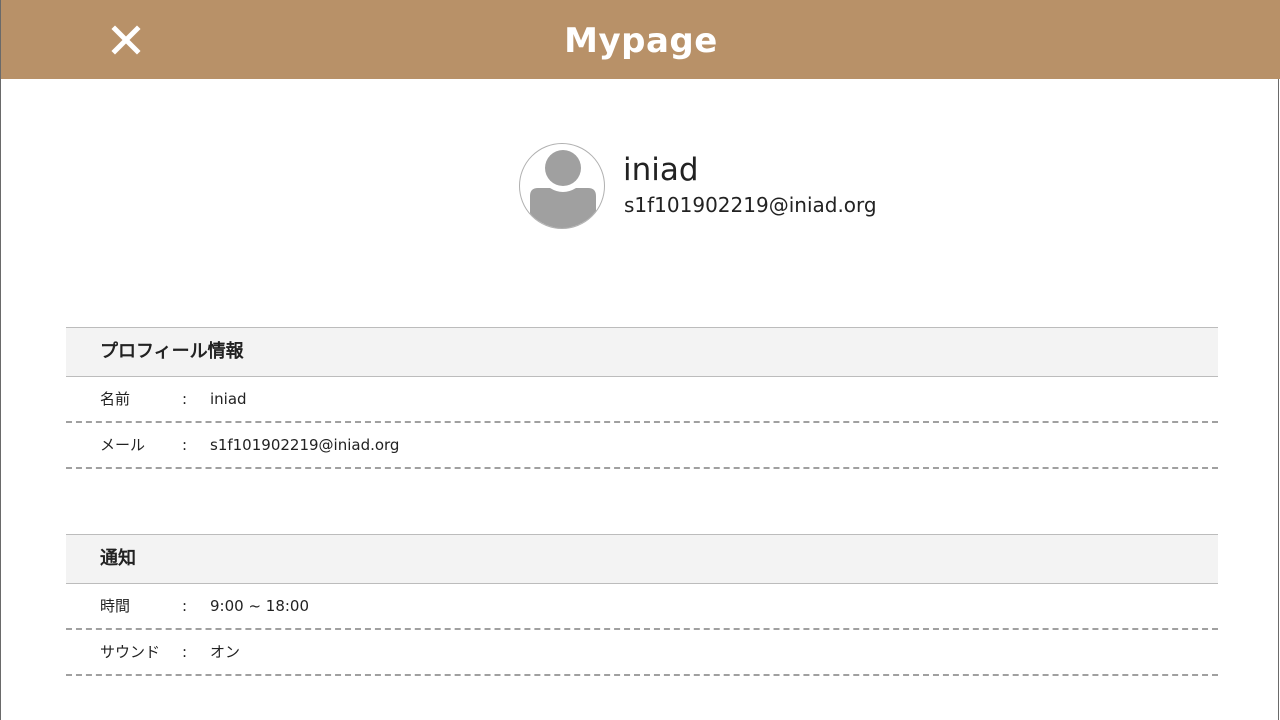 The height and width of the screenshot is (720, 1280). Describe the element at coordinates (563, 189) in the screenshot. I see `user-avatar-icon` at that location.